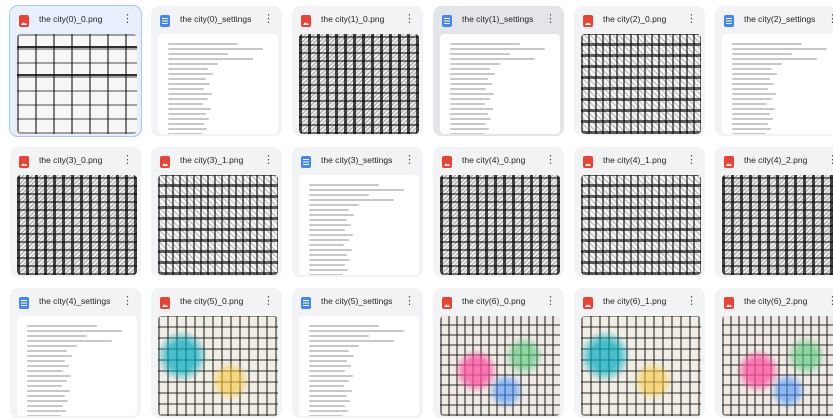 The image size is (833, 418). I want to click on file-card: the city(5)_0.png ⋮, so click(216, 353).